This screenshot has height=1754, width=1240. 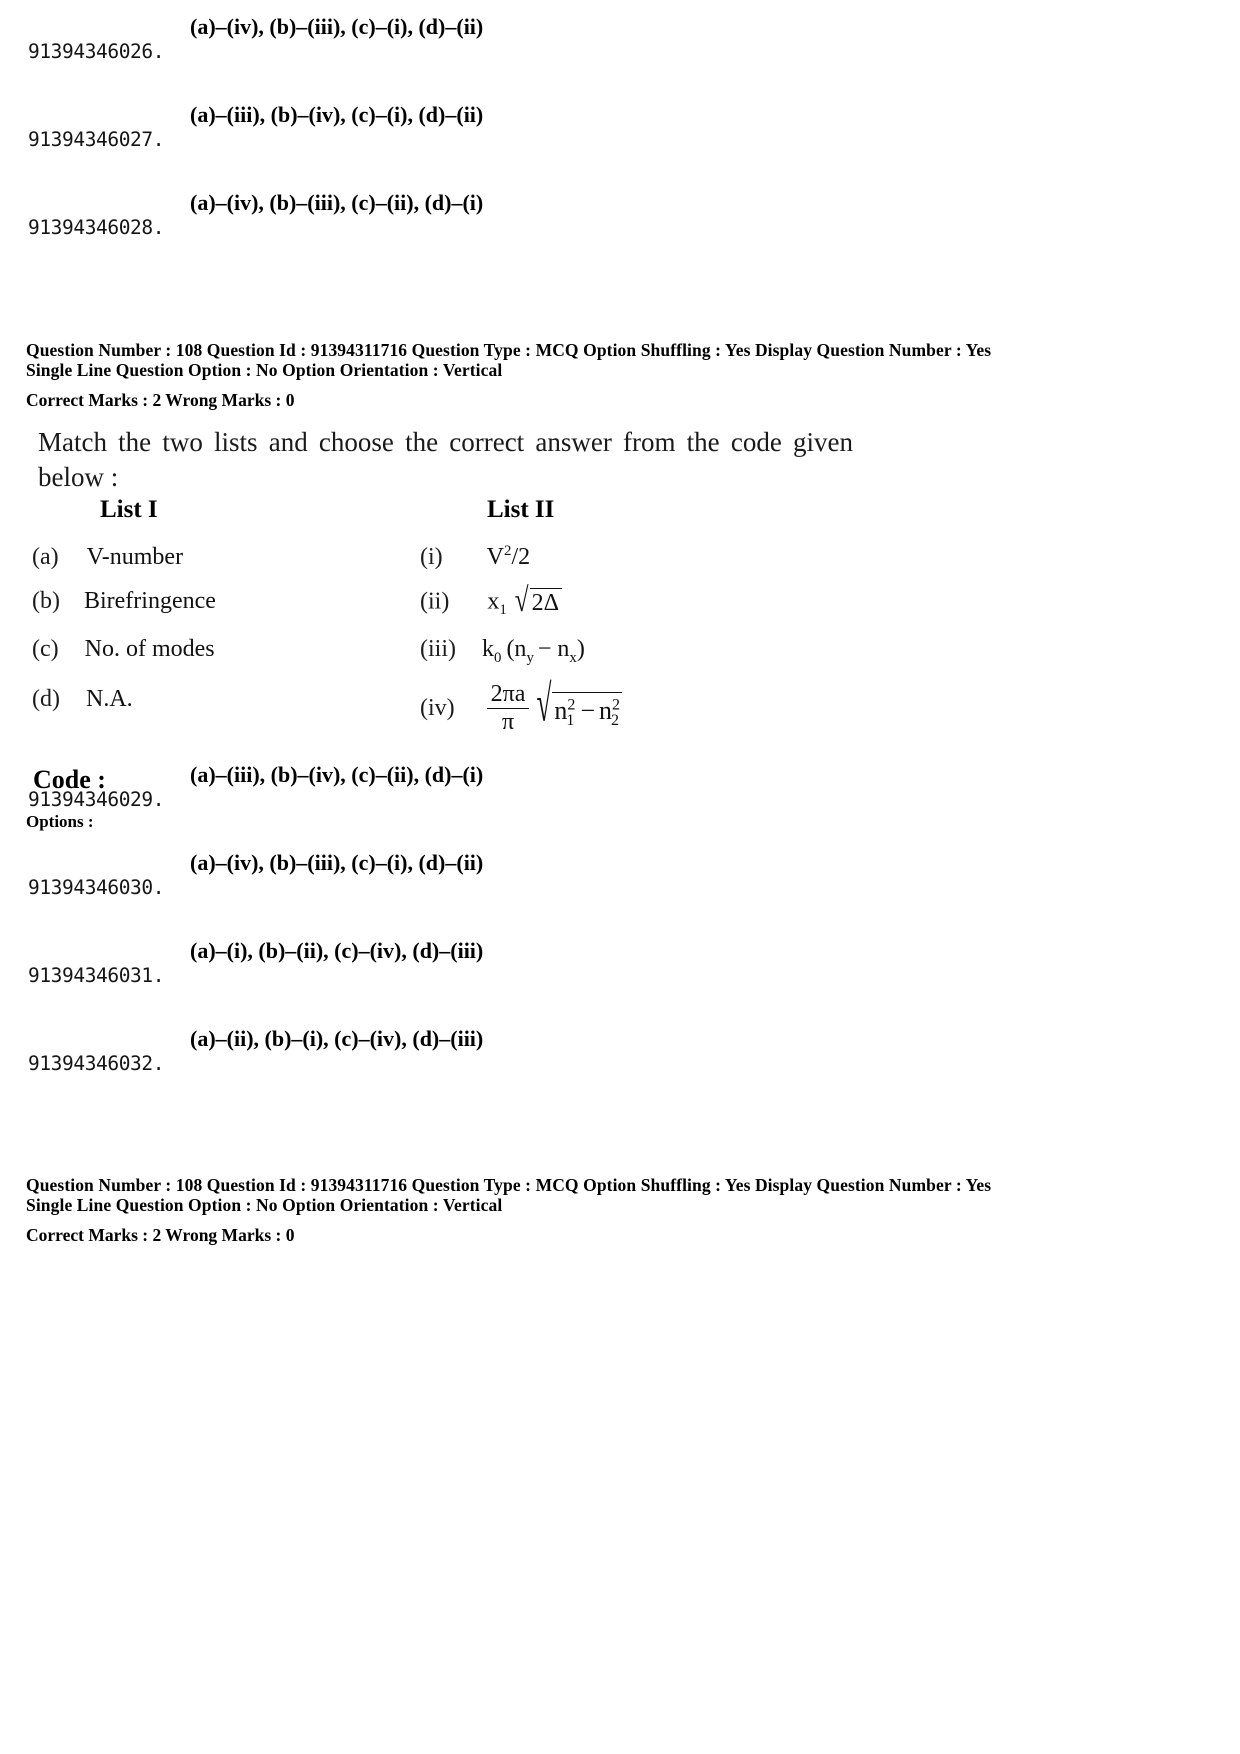 I want to click on list-1-item-label: (c), so click(x=45, y=649).